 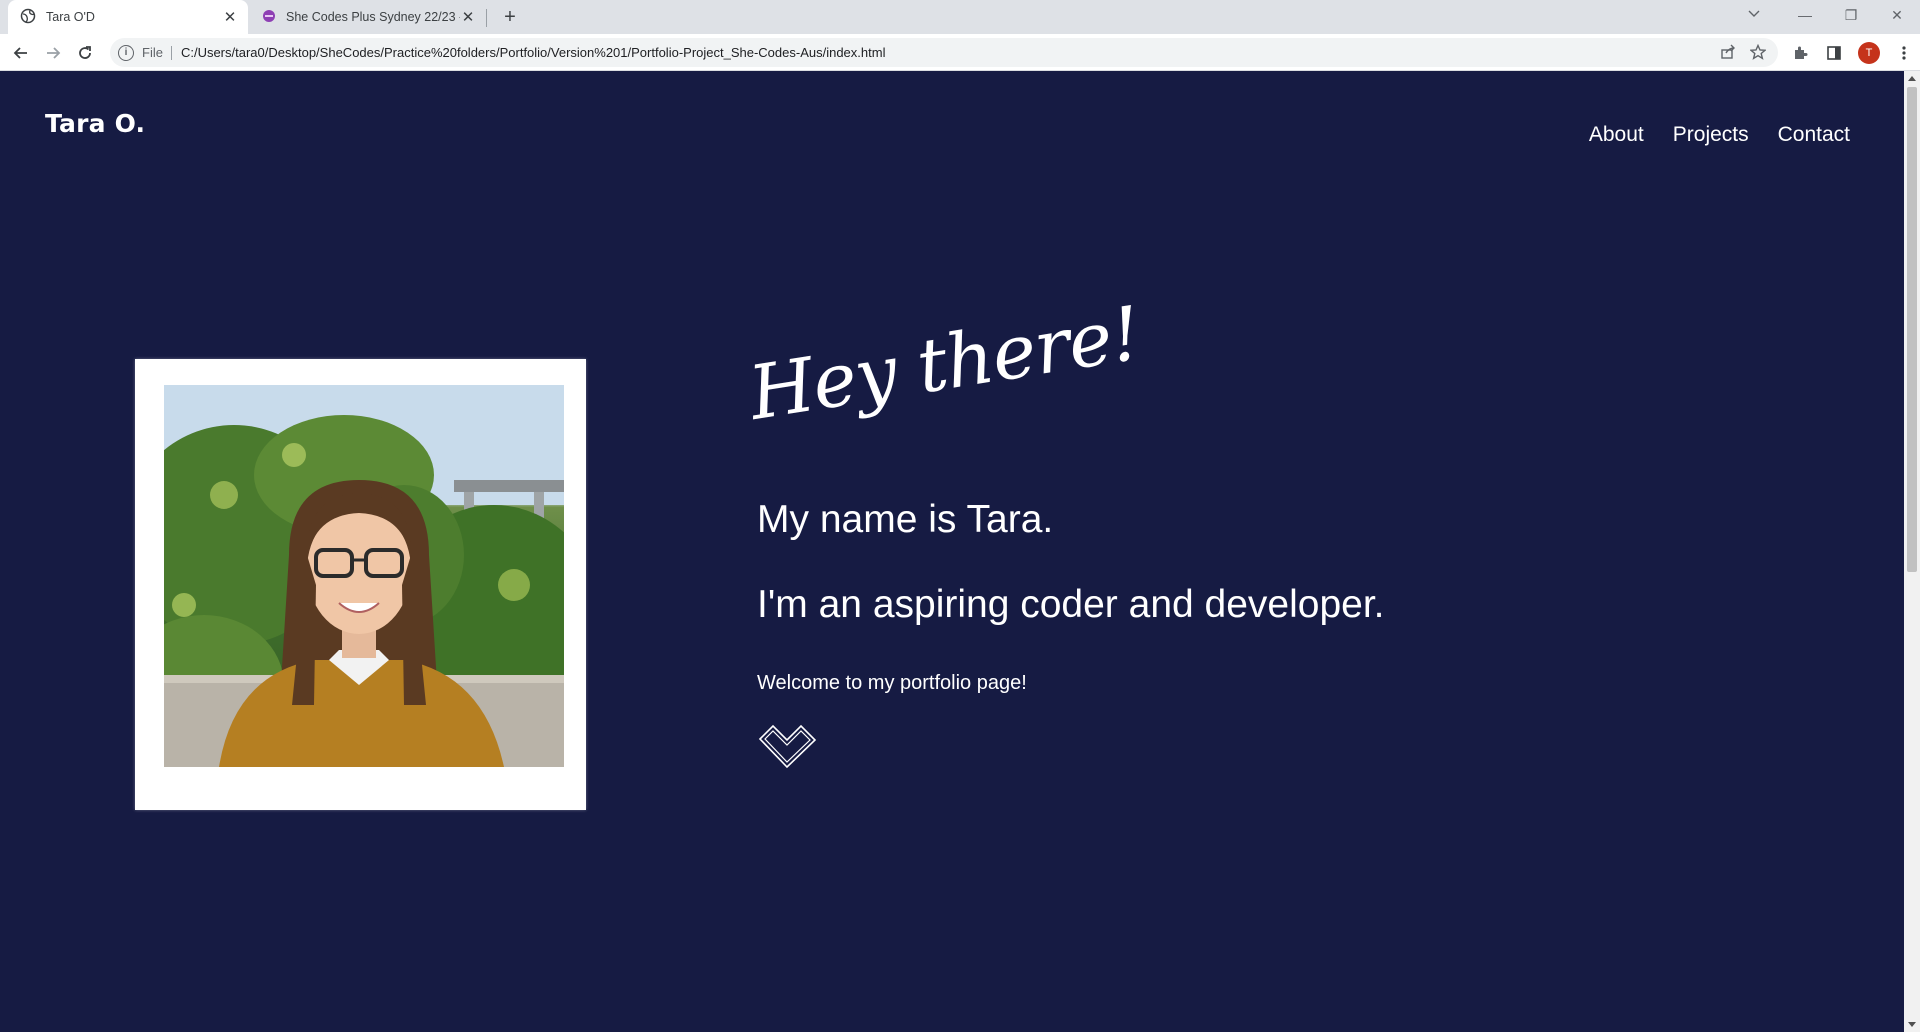 I want to click on close-window-icon: ✕, so click(x=1897, y=15).